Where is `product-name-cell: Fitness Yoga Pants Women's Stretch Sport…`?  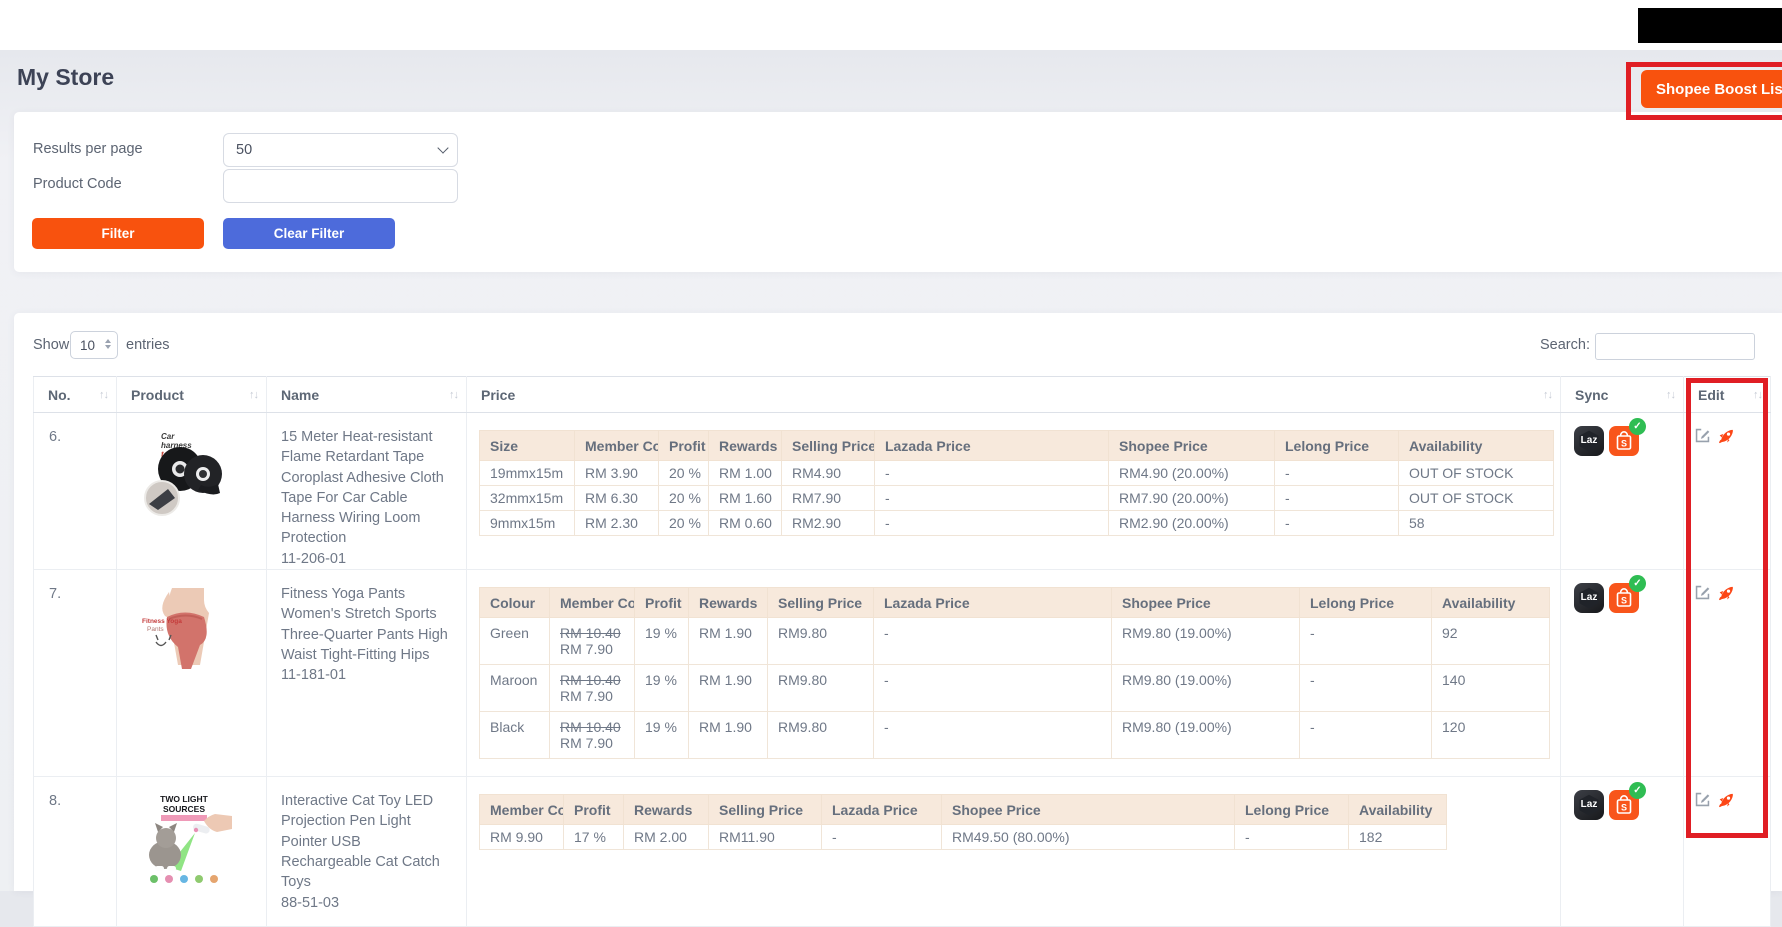 product-name-cell: Fitness Yoga Pants Women's Stretch Sport… is located at coordinates (366, 673).